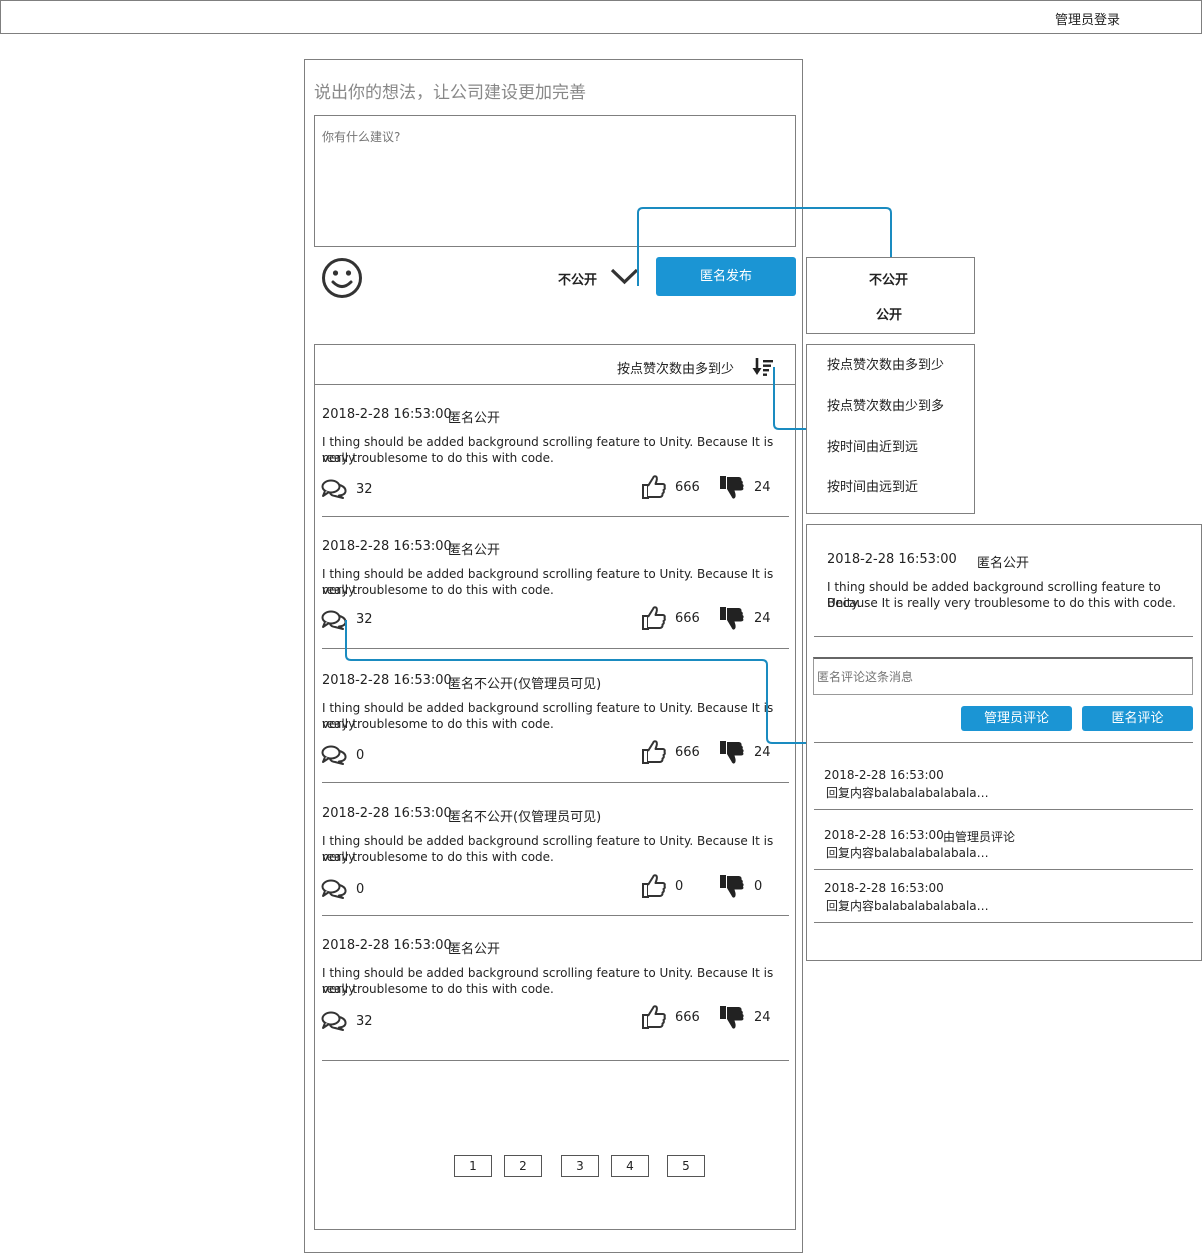 The image size is (1202, 1253). What do you see at coordinates (1003, 636) in the screenshot?
I see `detail-divider` at bounding box center [1003, 636].